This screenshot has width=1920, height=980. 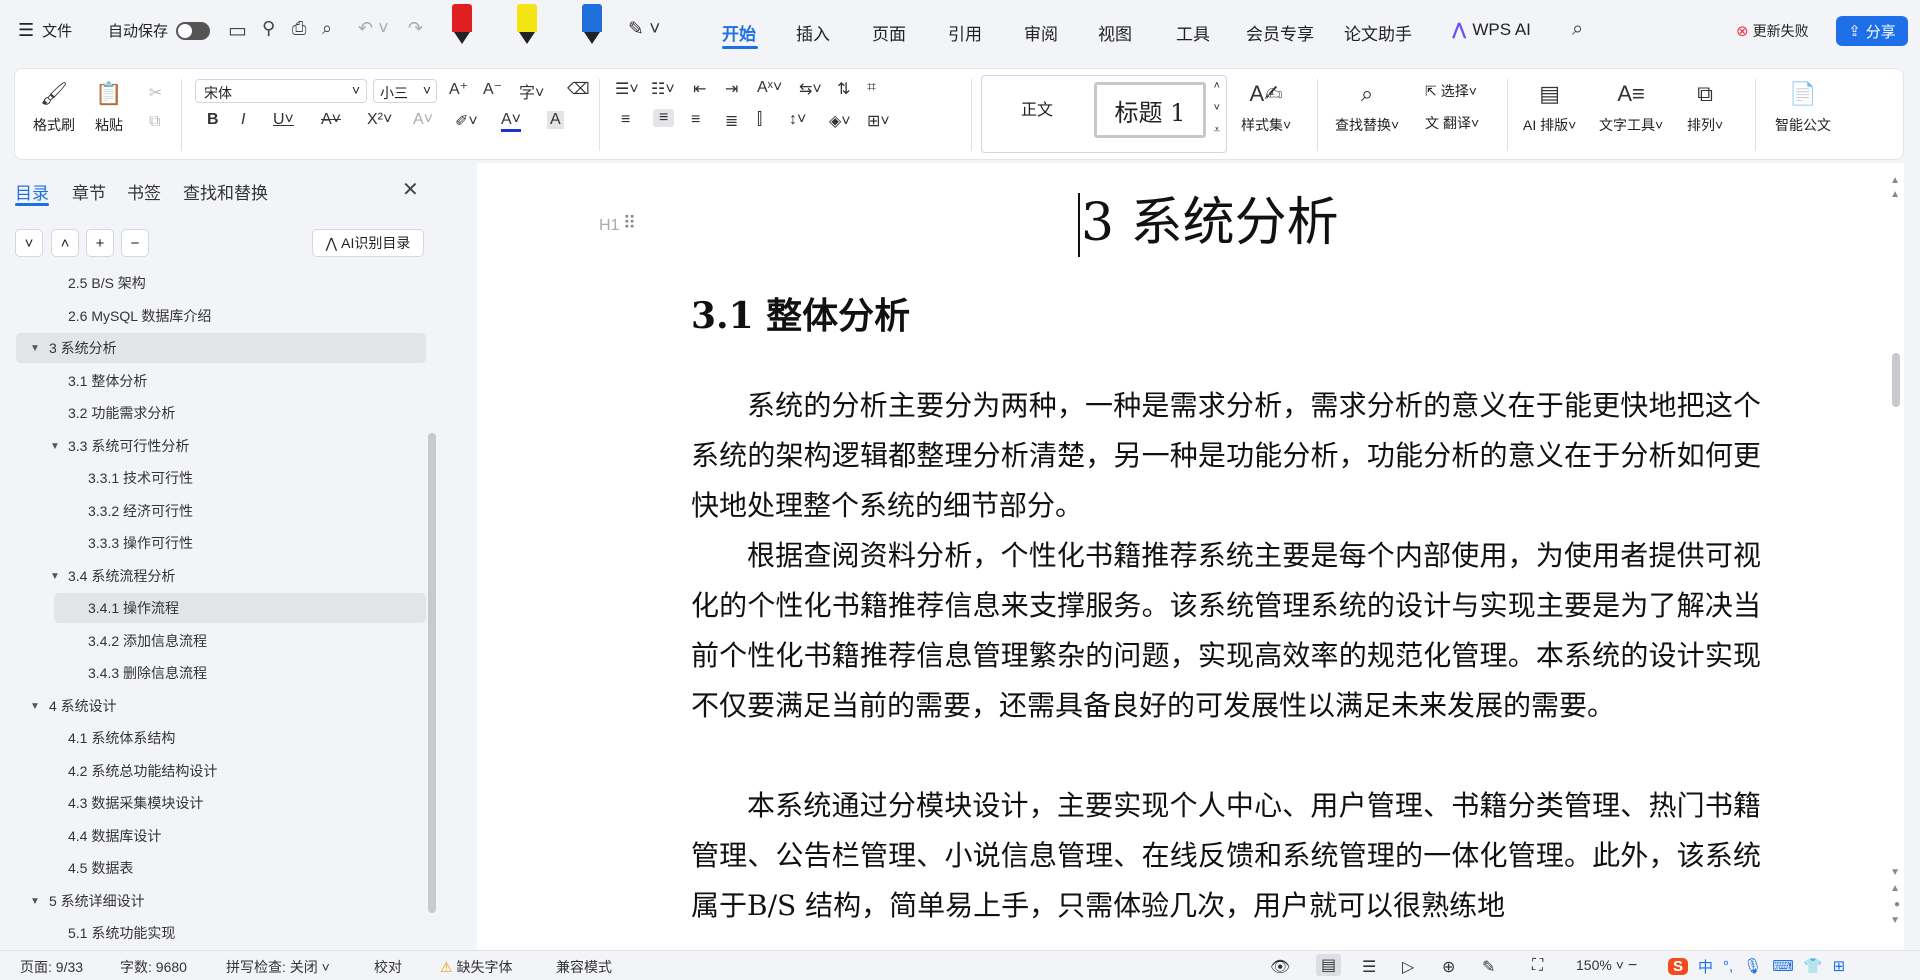 I want to click on menu-view: 视图, so click(x=1115, y=32).